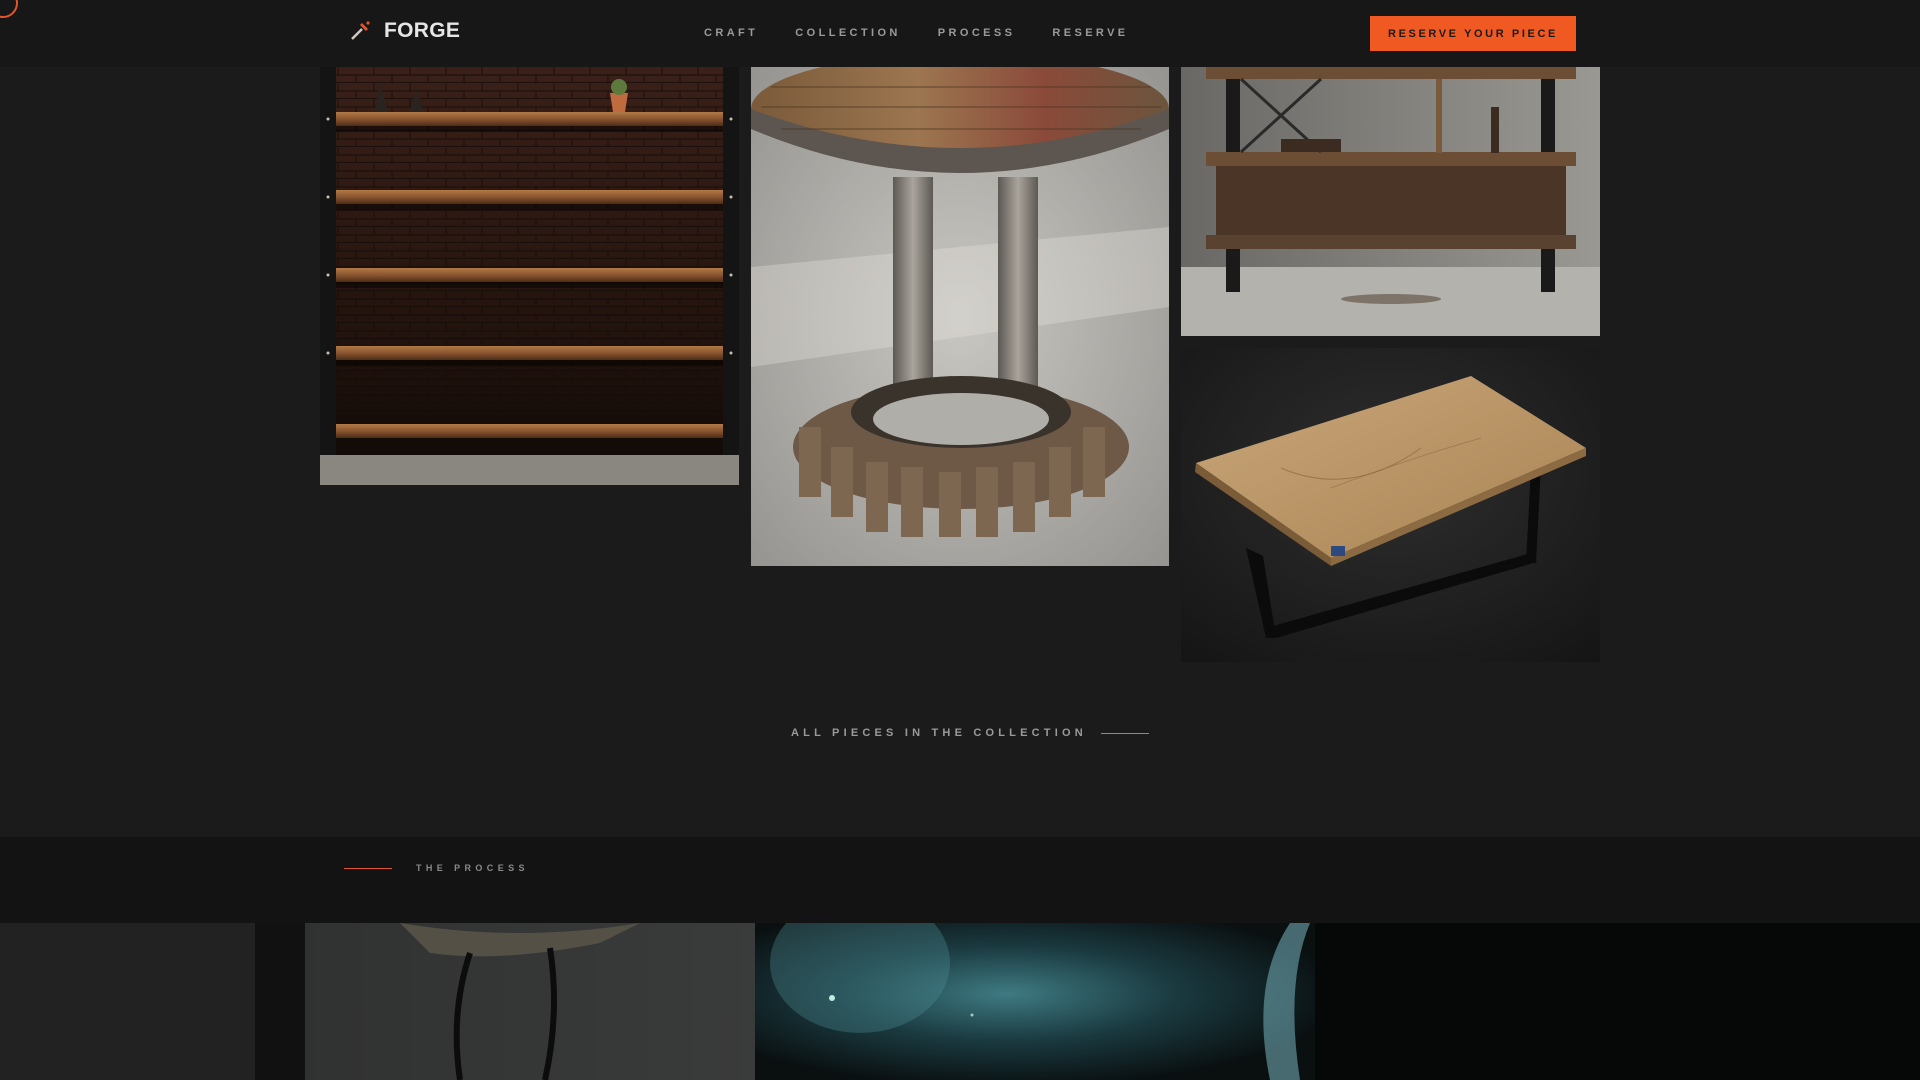 The width and height of the screenshot is (1920, 1080). Describe the element at coordinates (848, 33) in the screenshot. I see `nav-item-collection: COLLECTION` at that location.